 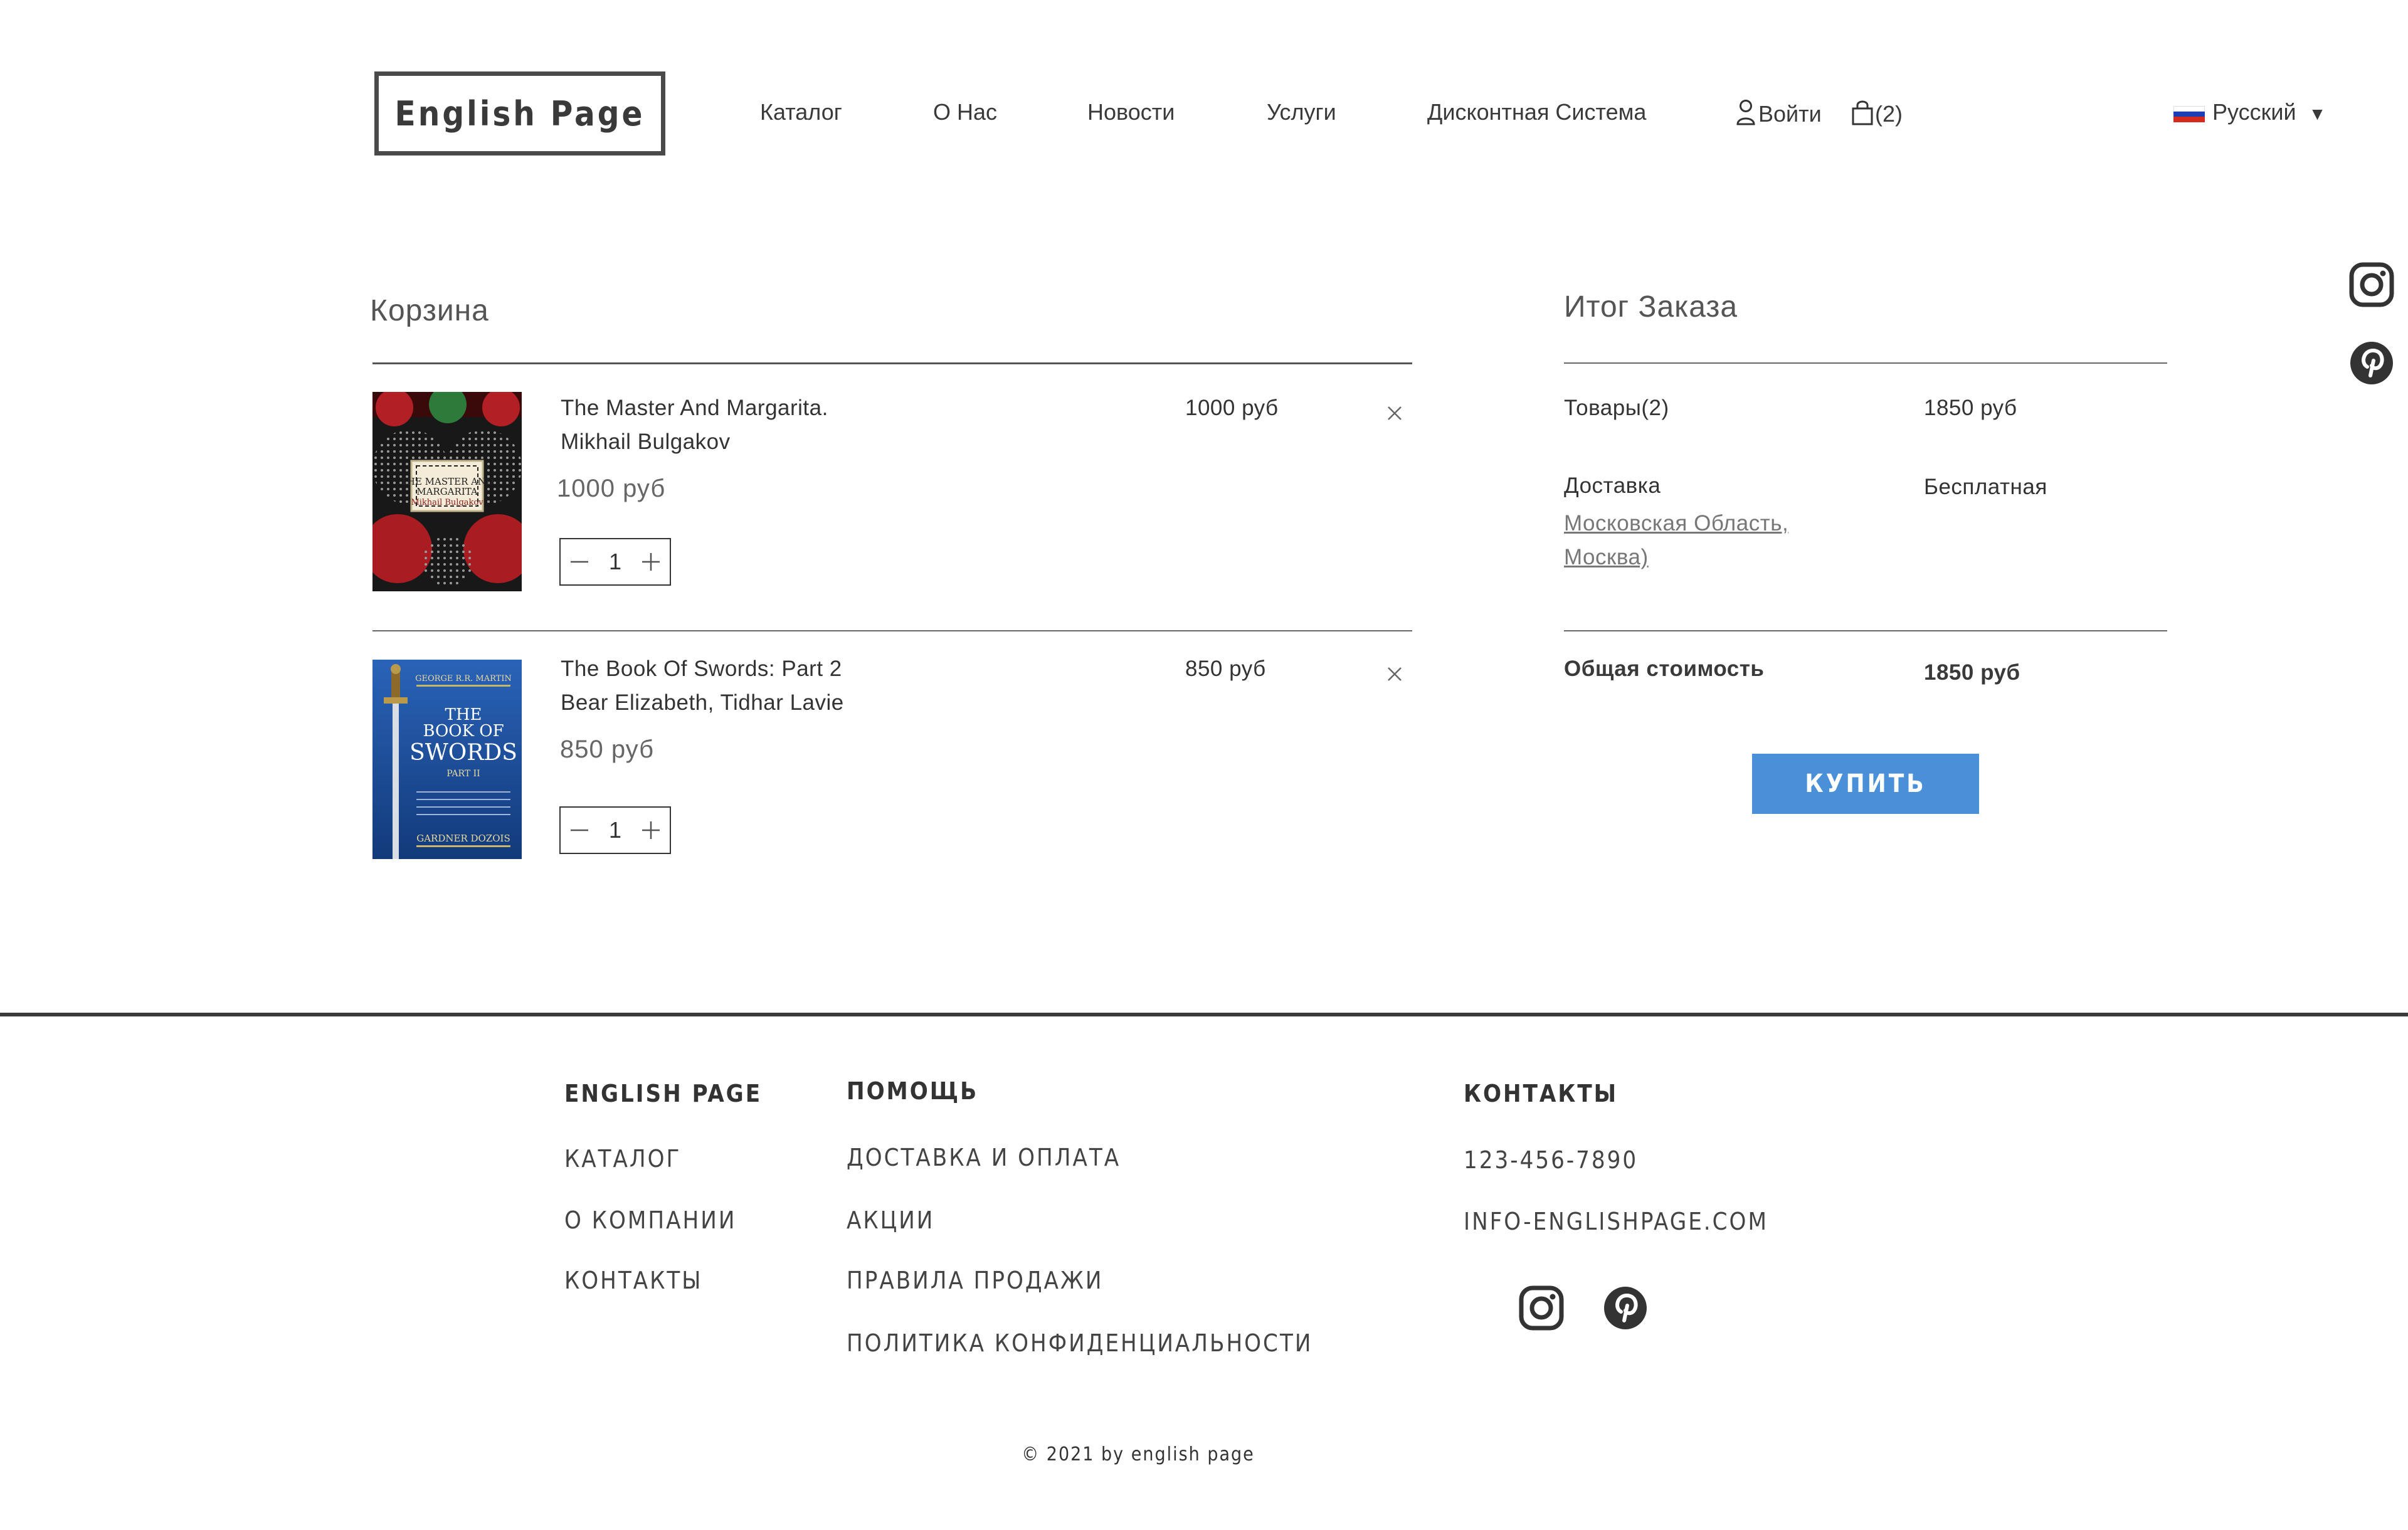 I want to click on summary-delivery-value: Бесплатная, so click(x=1985, y=487).